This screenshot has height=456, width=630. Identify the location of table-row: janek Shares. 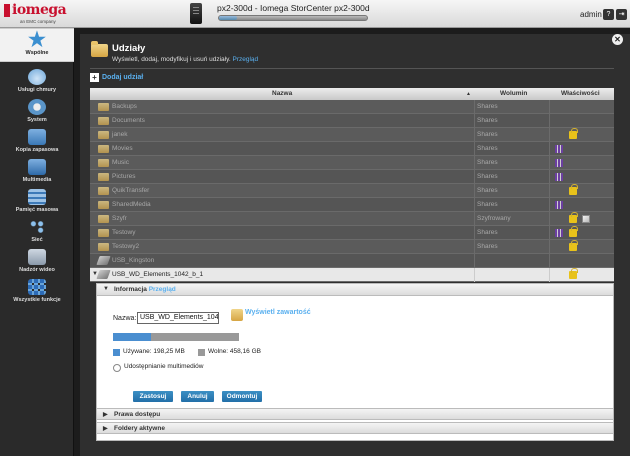
(352, 135).